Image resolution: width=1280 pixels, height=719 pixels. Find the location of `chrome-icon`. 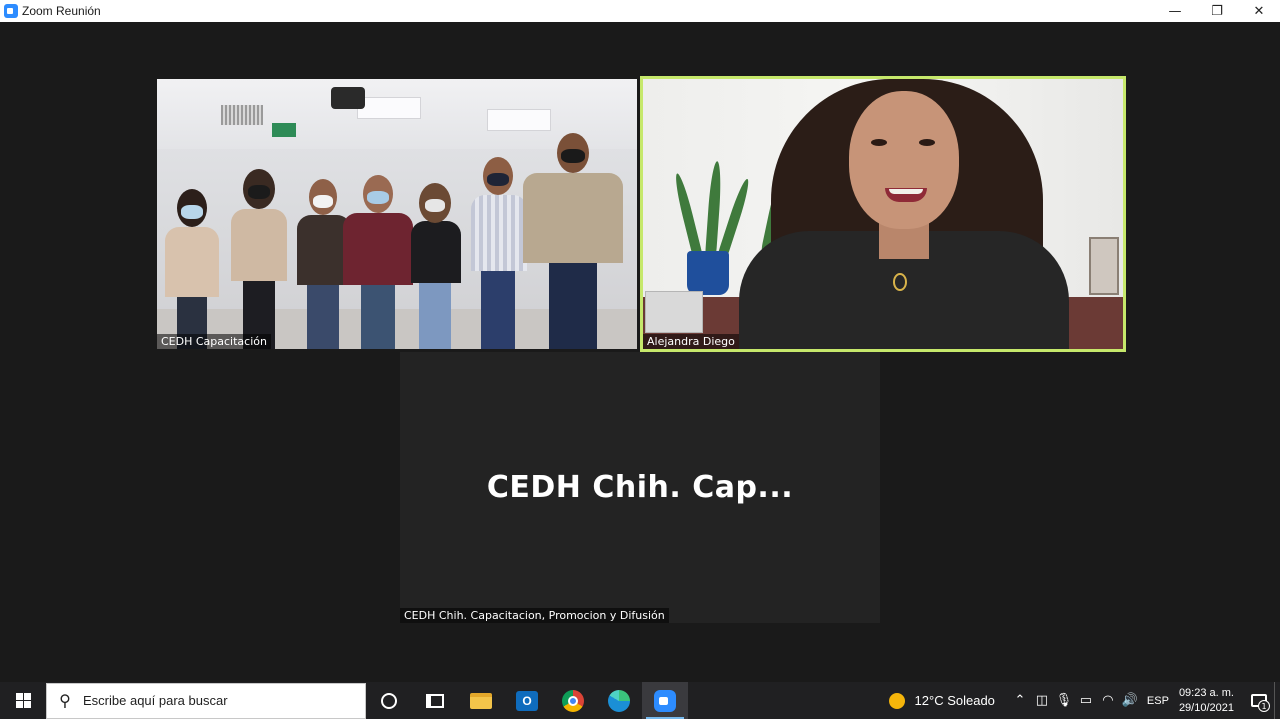

chrome-icon is located at coordinates (573, 700).